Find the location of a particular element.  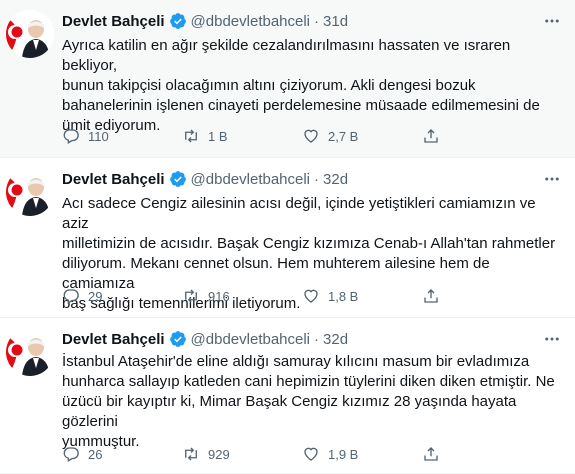

reply-button: 26 is located at coordinates (122, 454).